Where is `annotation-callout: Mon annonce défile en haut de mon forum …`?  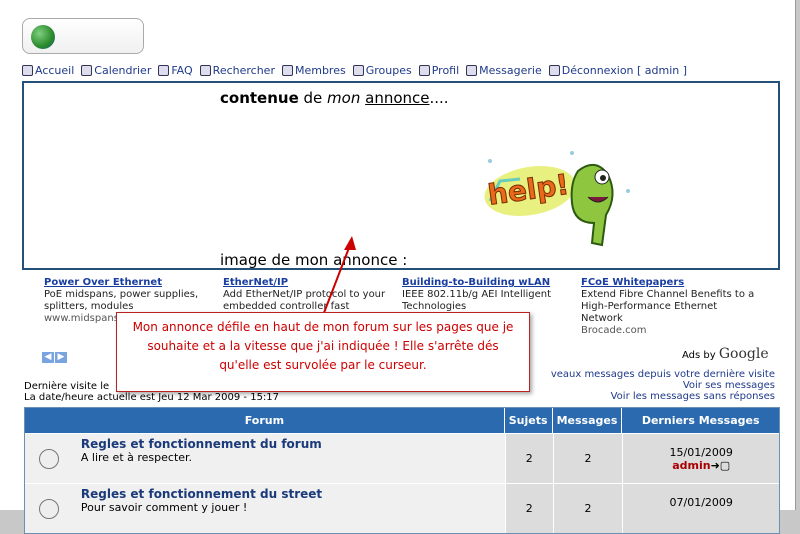
annotation-callout: Mon annonce défile en haut de mon forum … is located at coordinates (323, 352).